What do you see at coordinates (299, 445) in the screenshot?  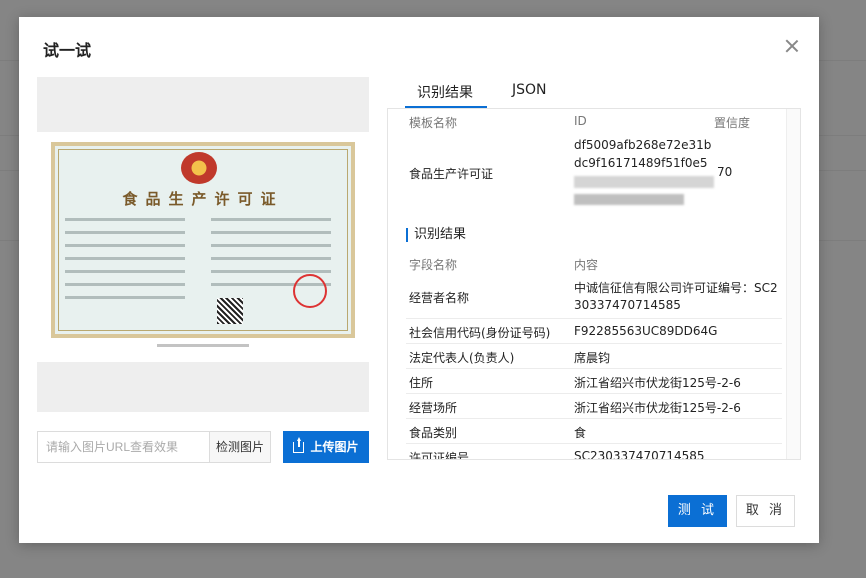 I see `upload-icon` at bounding box center [299, 445].